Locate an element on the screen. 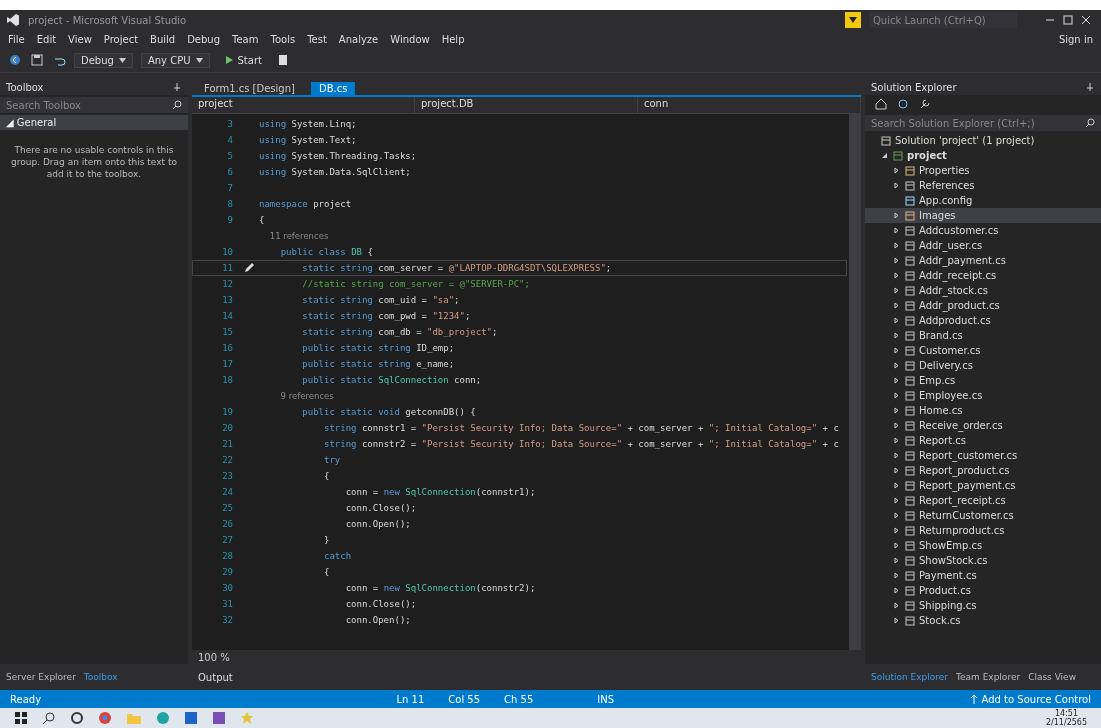 This screenshot has width=1101, height=728. menu-item: Debug is located at coordinates (204, 39).